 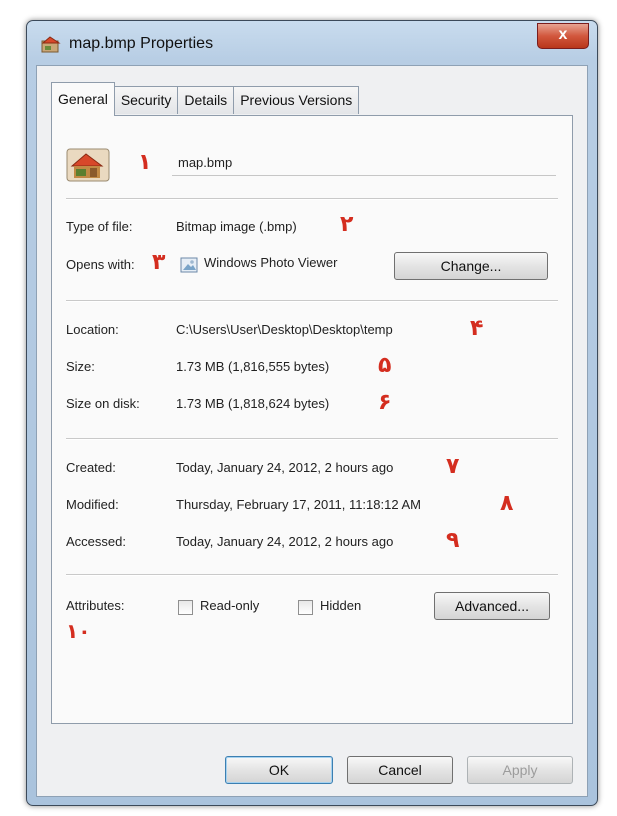 What do you see at coordinates (253, 403) in the screenshot?
I see `size-on-disk-value: 1.73 MB (1,818,624 bytes)` at bounding box center [253, 403].